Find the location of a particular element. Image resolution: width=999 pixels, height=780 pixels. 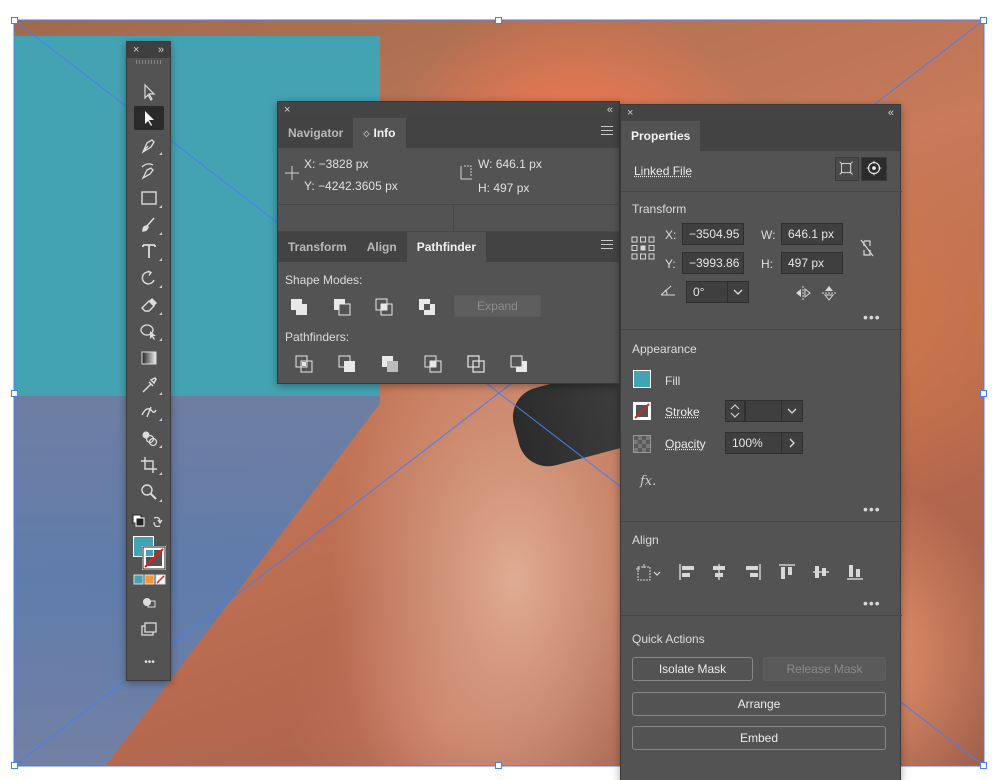

type-tool-icon is located at coordinates (149, 251).